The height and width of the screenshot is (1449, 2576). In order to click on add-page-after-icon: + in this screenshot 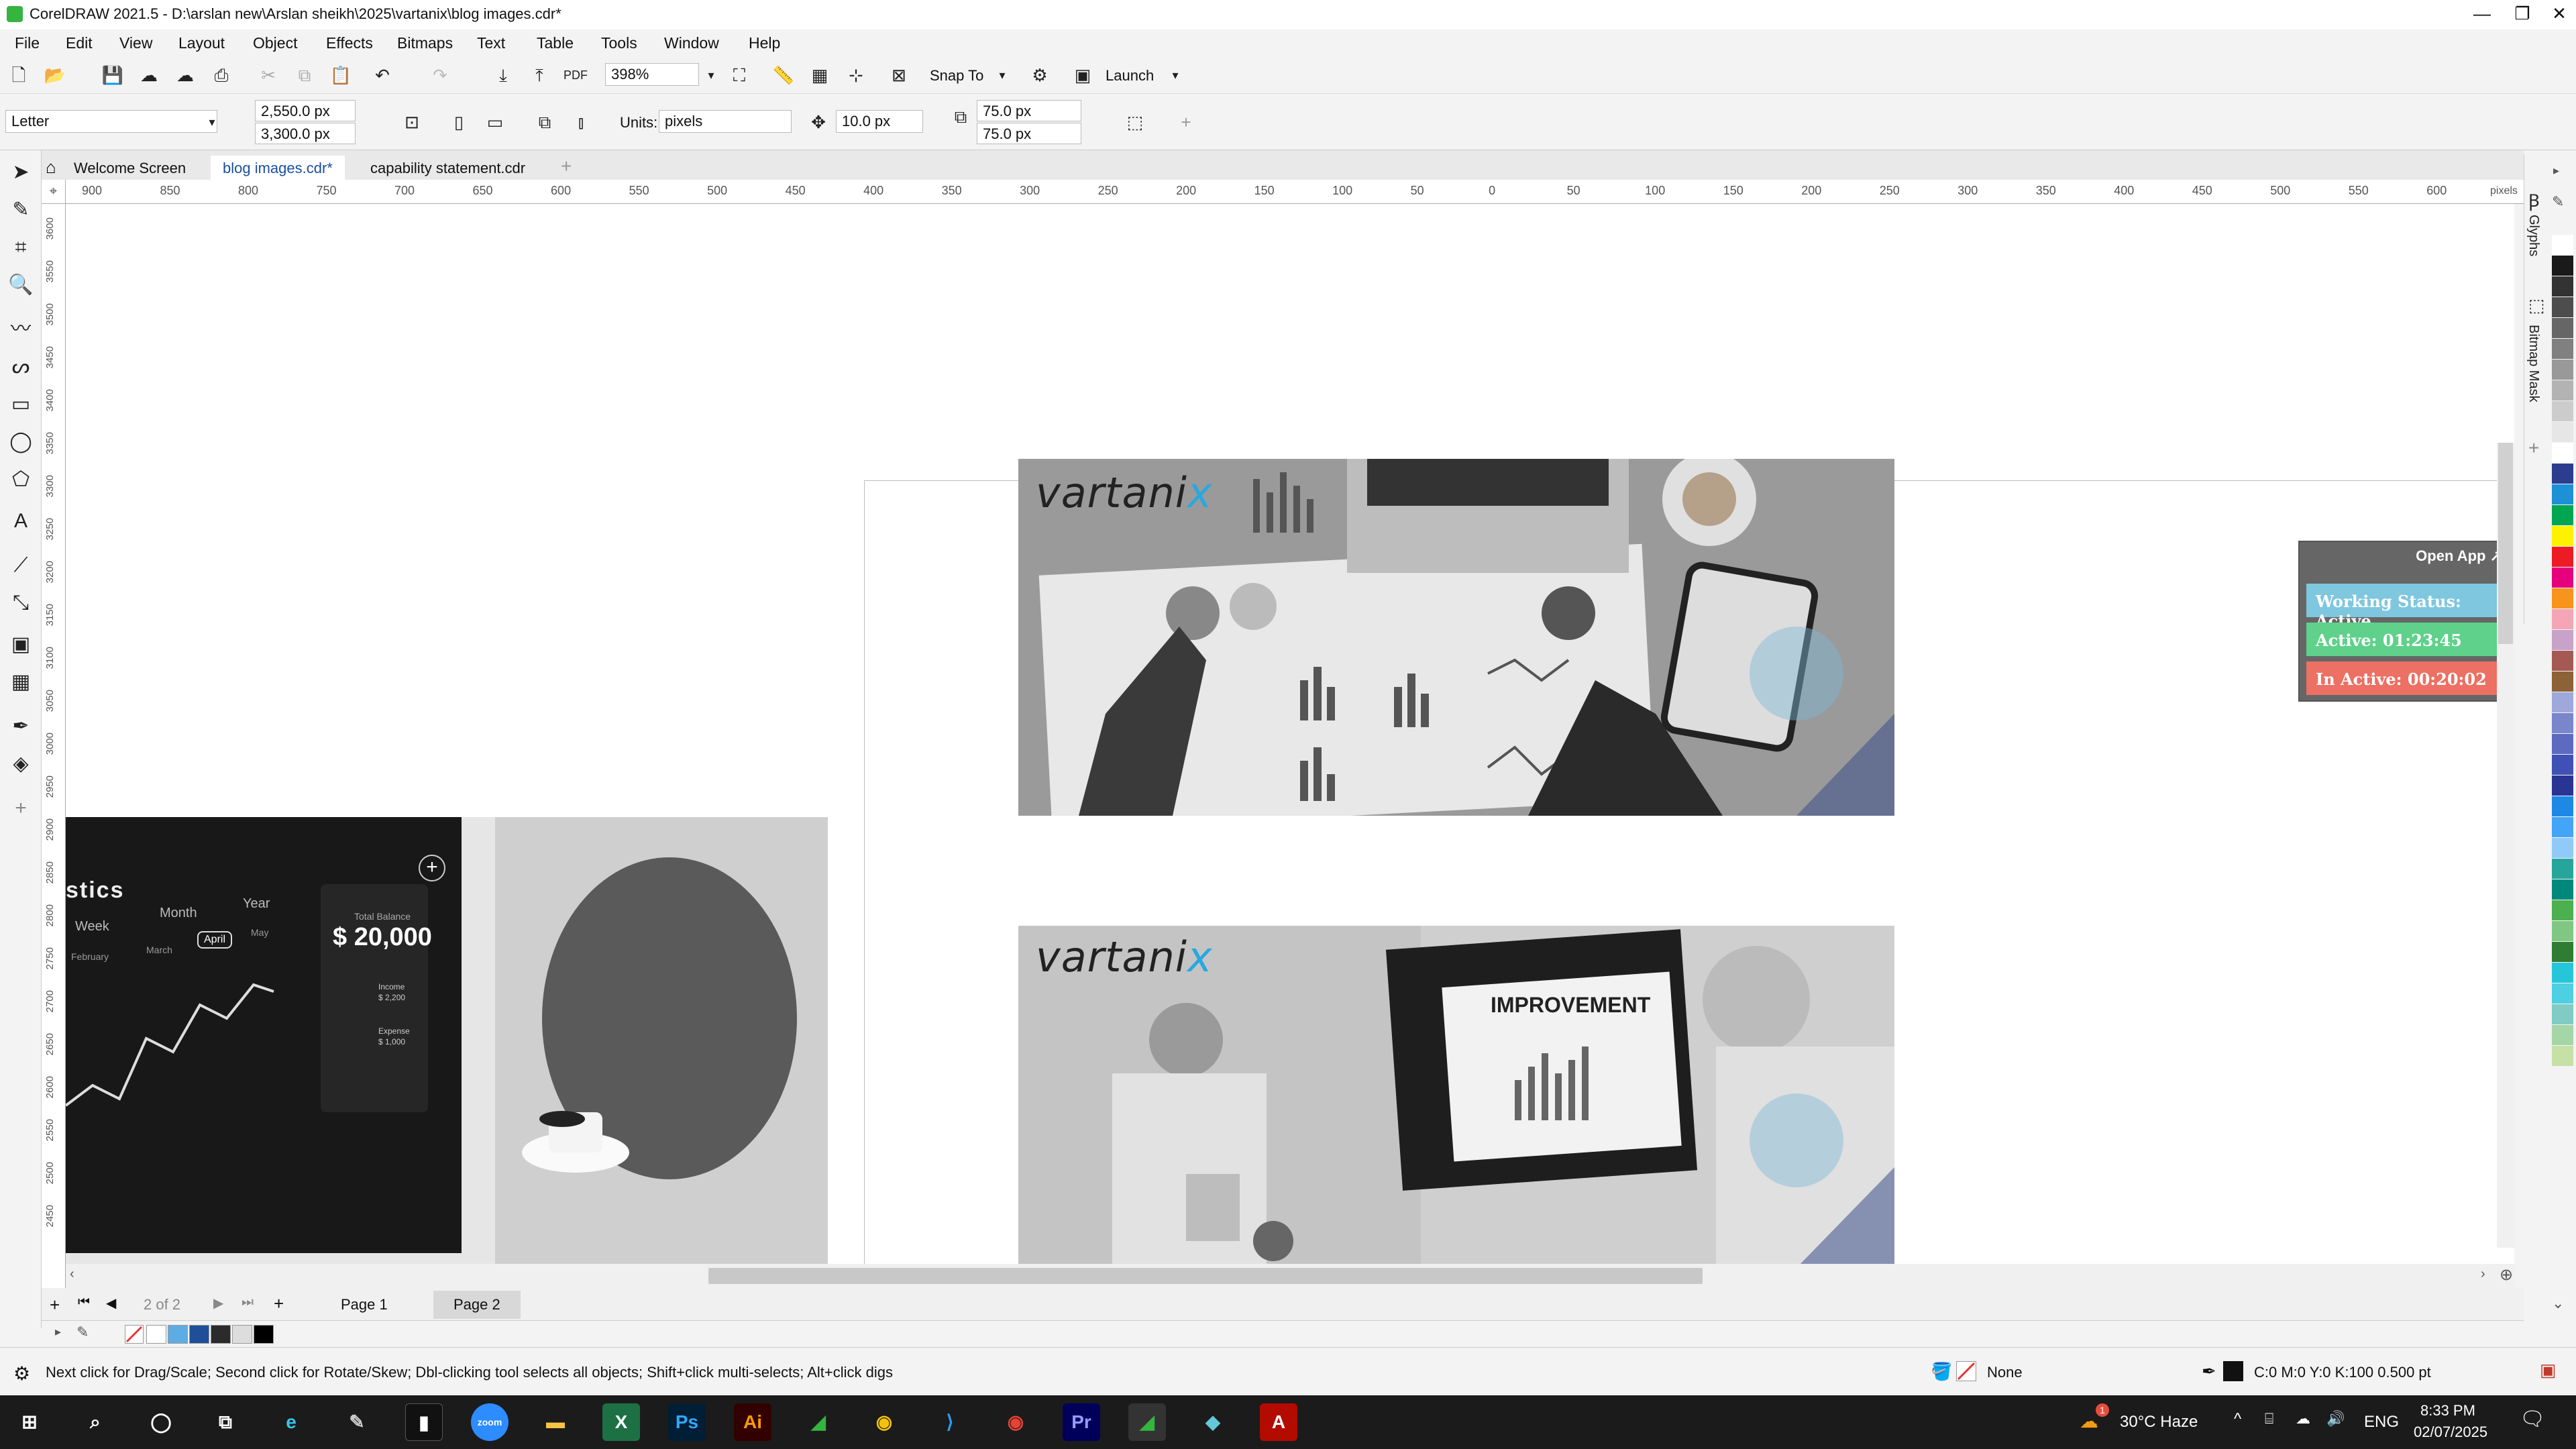, I will do `click(279, 1303)`.